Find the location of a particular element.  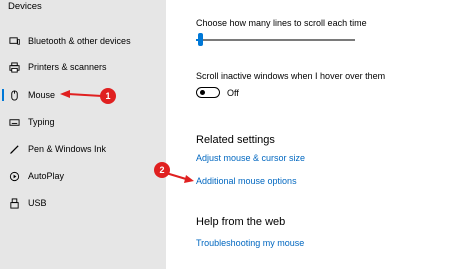

annotation-badge-1: 1 is located at coordinates (108, 96).